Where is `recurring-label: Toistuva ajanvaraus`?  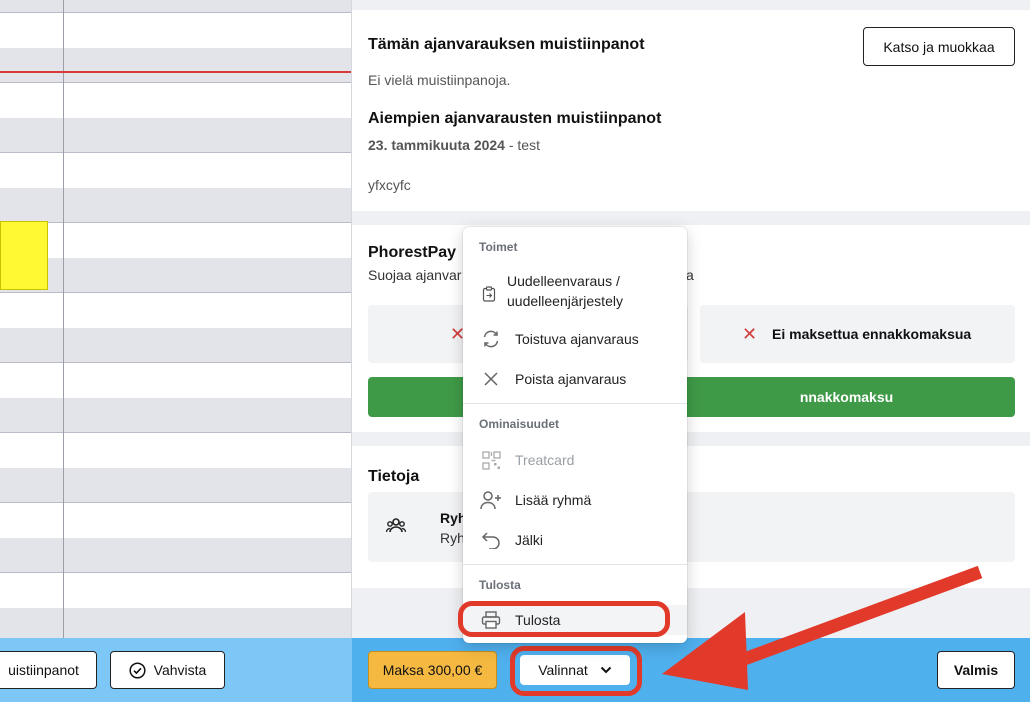 recurring-label: Toistuva ajanvaraus is located at coordinates (577, 339).